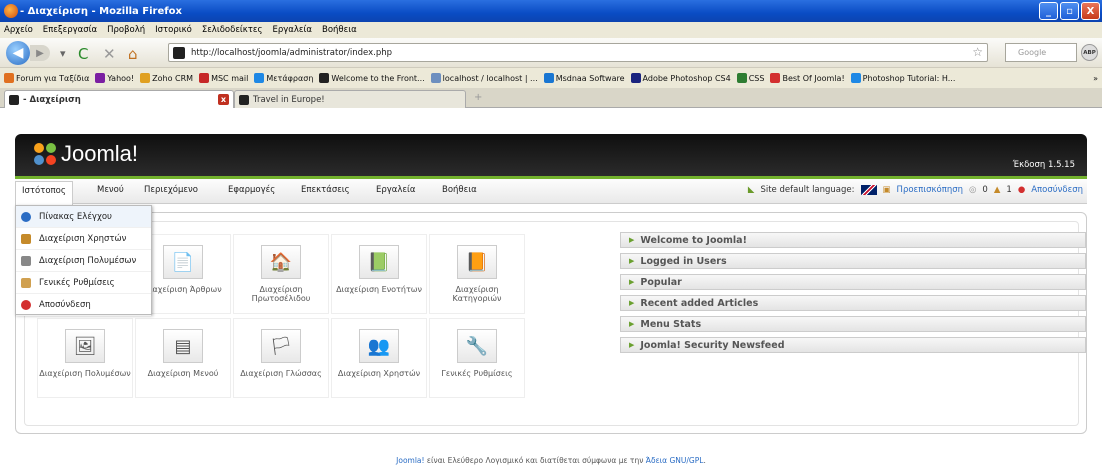 This screenshot has width=1102, height=466. Describe the element at coordinates (410, 460) in the screenshot. I see `joomla-link: Joomla!` at that location.